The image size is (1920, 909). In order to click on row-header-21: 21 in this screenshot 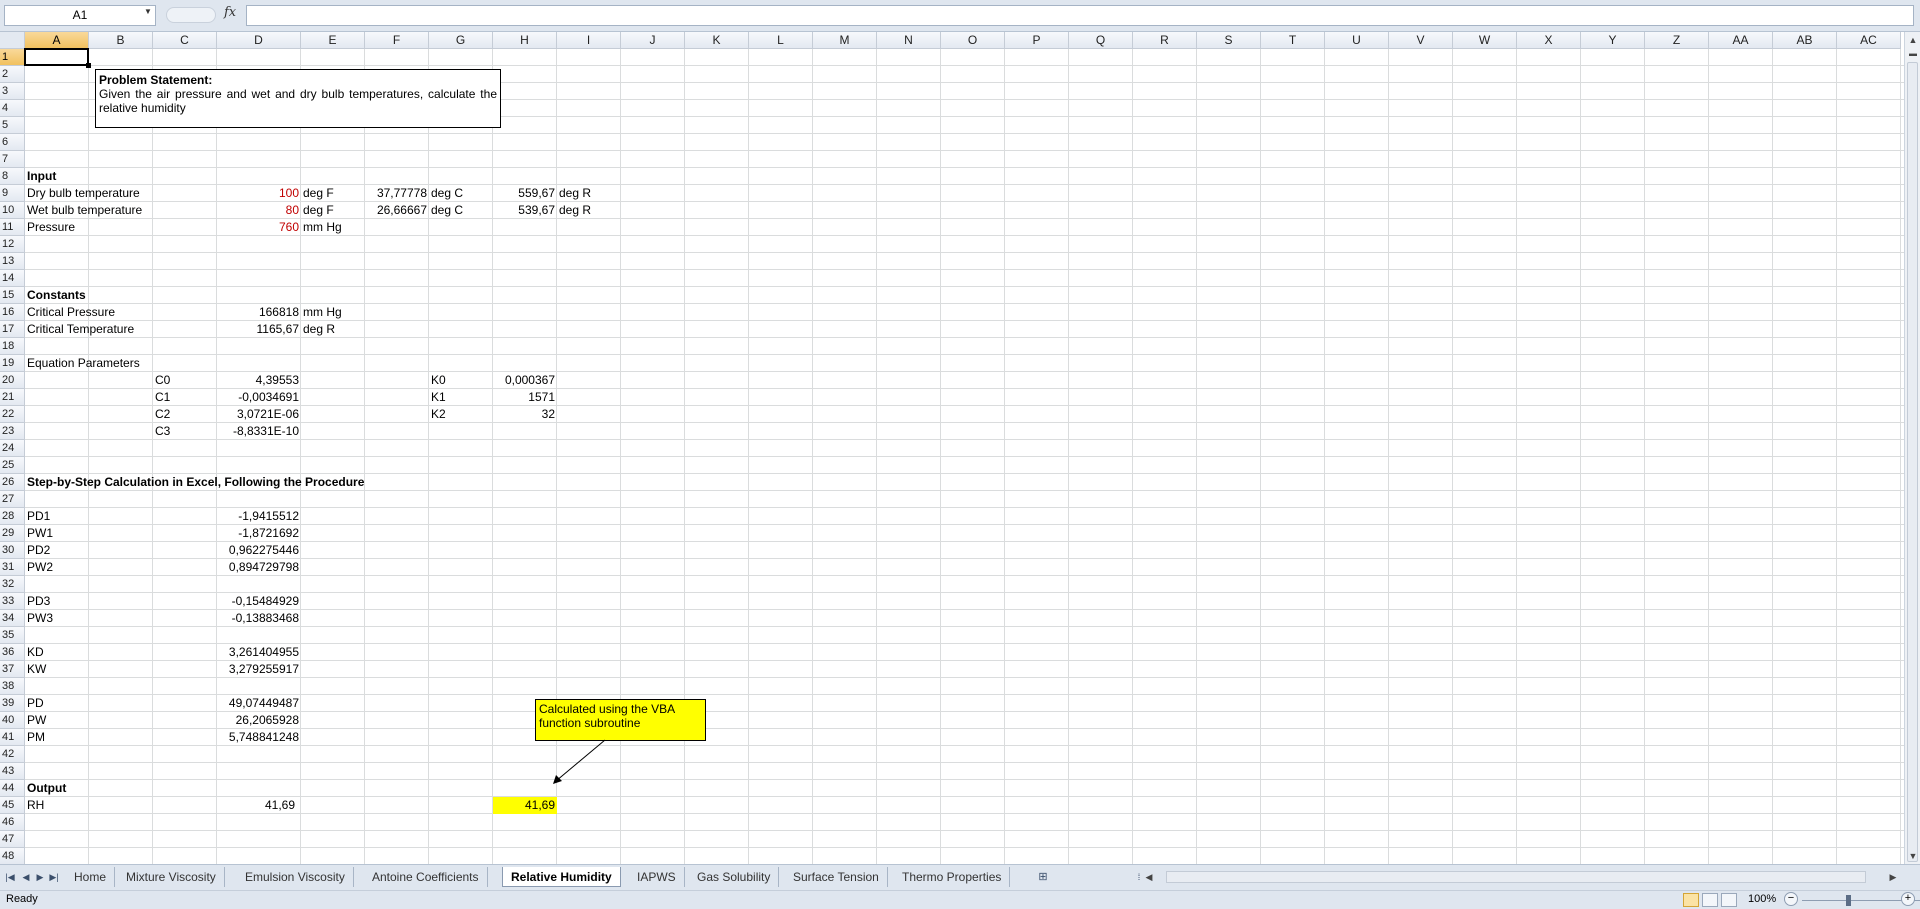, I will do `click(12, 397)`.